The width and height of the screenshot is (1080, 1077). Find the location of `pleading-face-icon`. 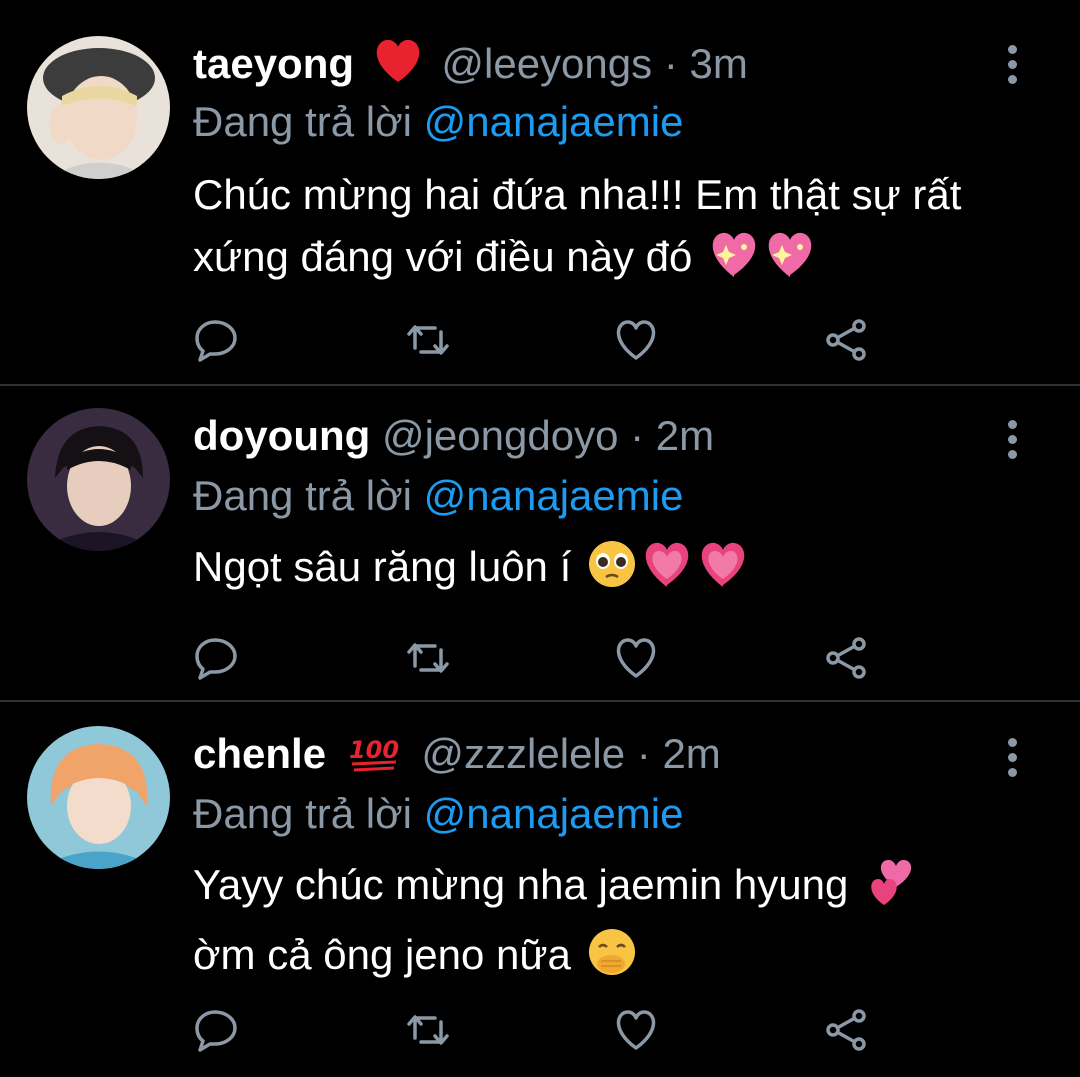

pleading-face-icon is located at coordinates (612, 572).